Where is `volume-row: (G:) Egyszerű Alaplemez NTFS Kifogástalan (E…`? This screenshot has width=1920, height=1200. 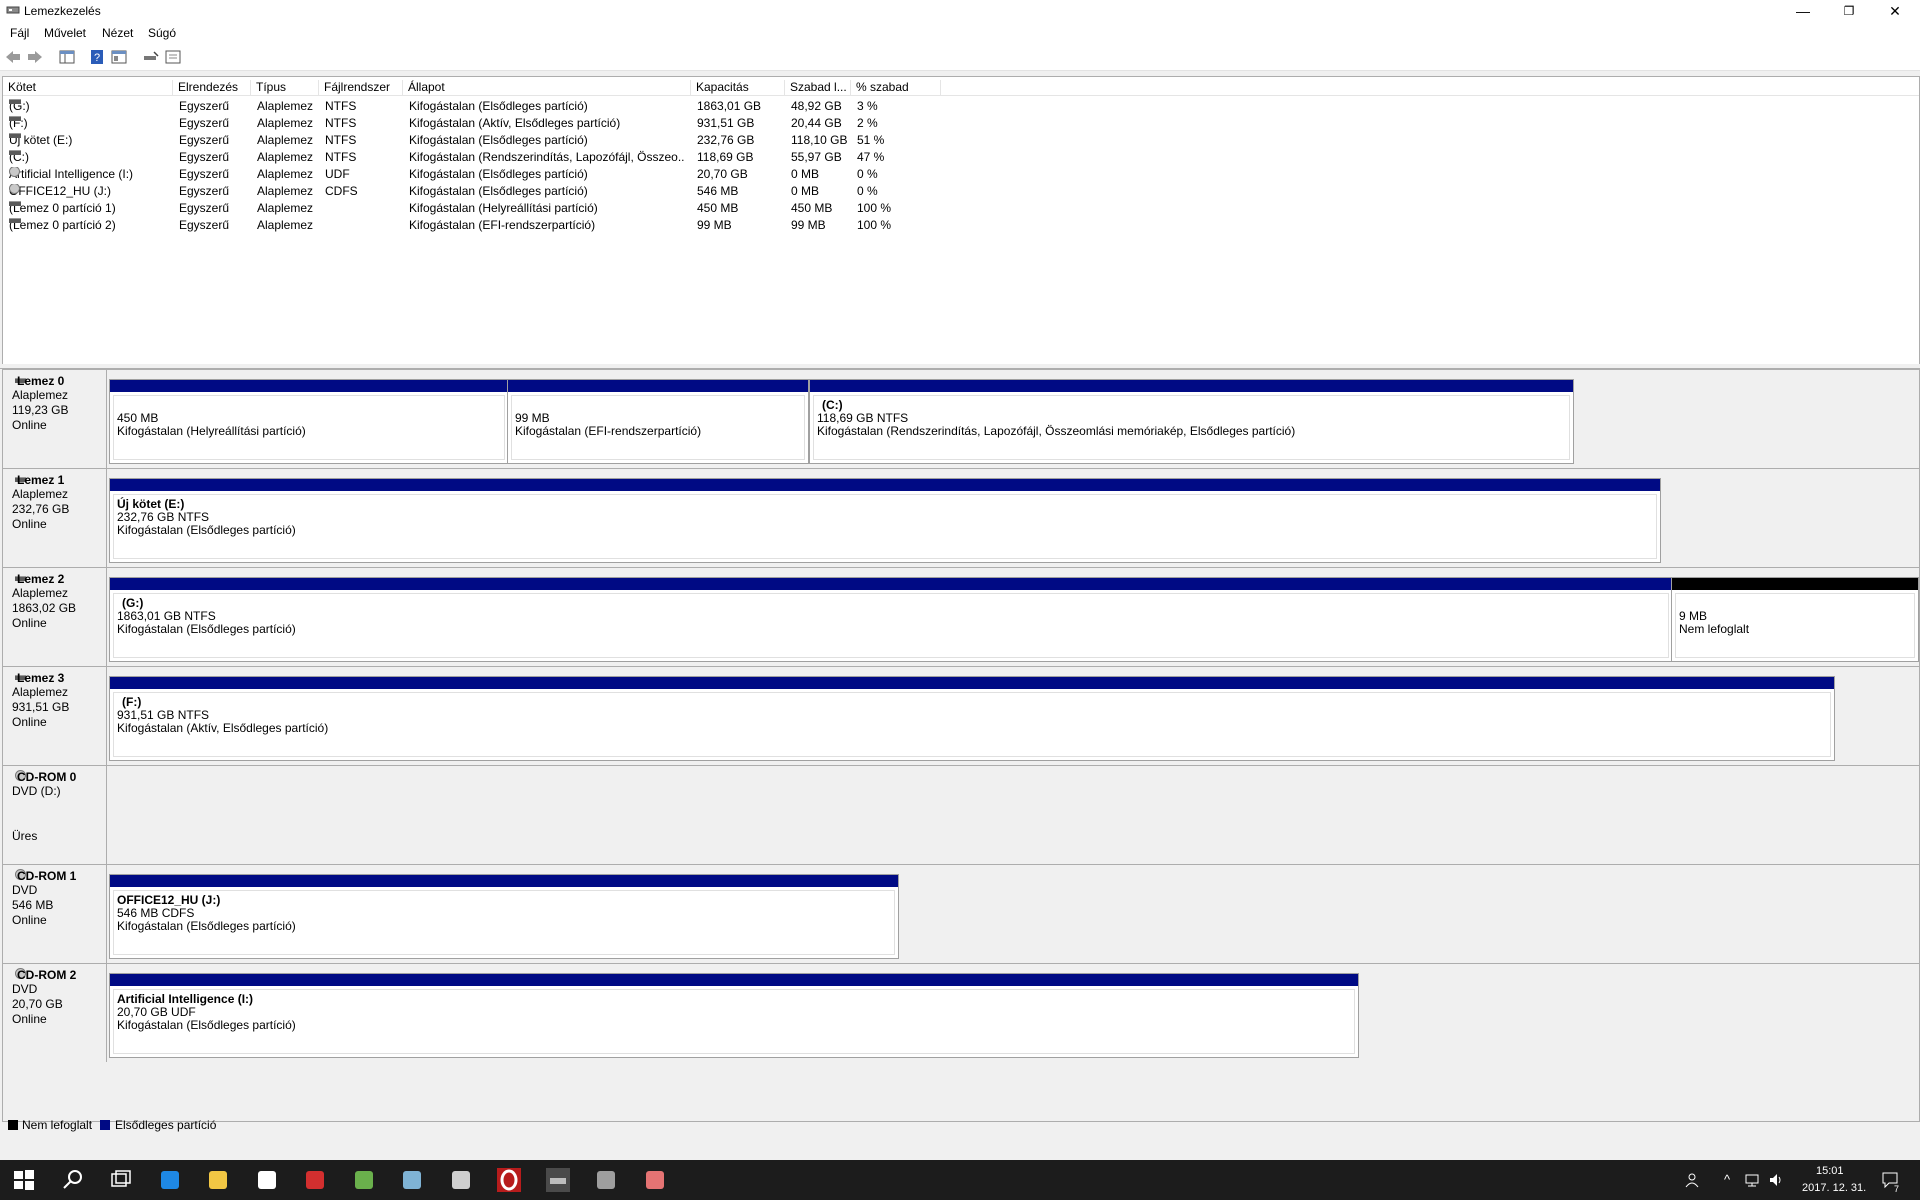
volume-row: (G:) Egyszerű Alaplemez NTFS Kifogástalan (E… is located at coordinates (961, 105).